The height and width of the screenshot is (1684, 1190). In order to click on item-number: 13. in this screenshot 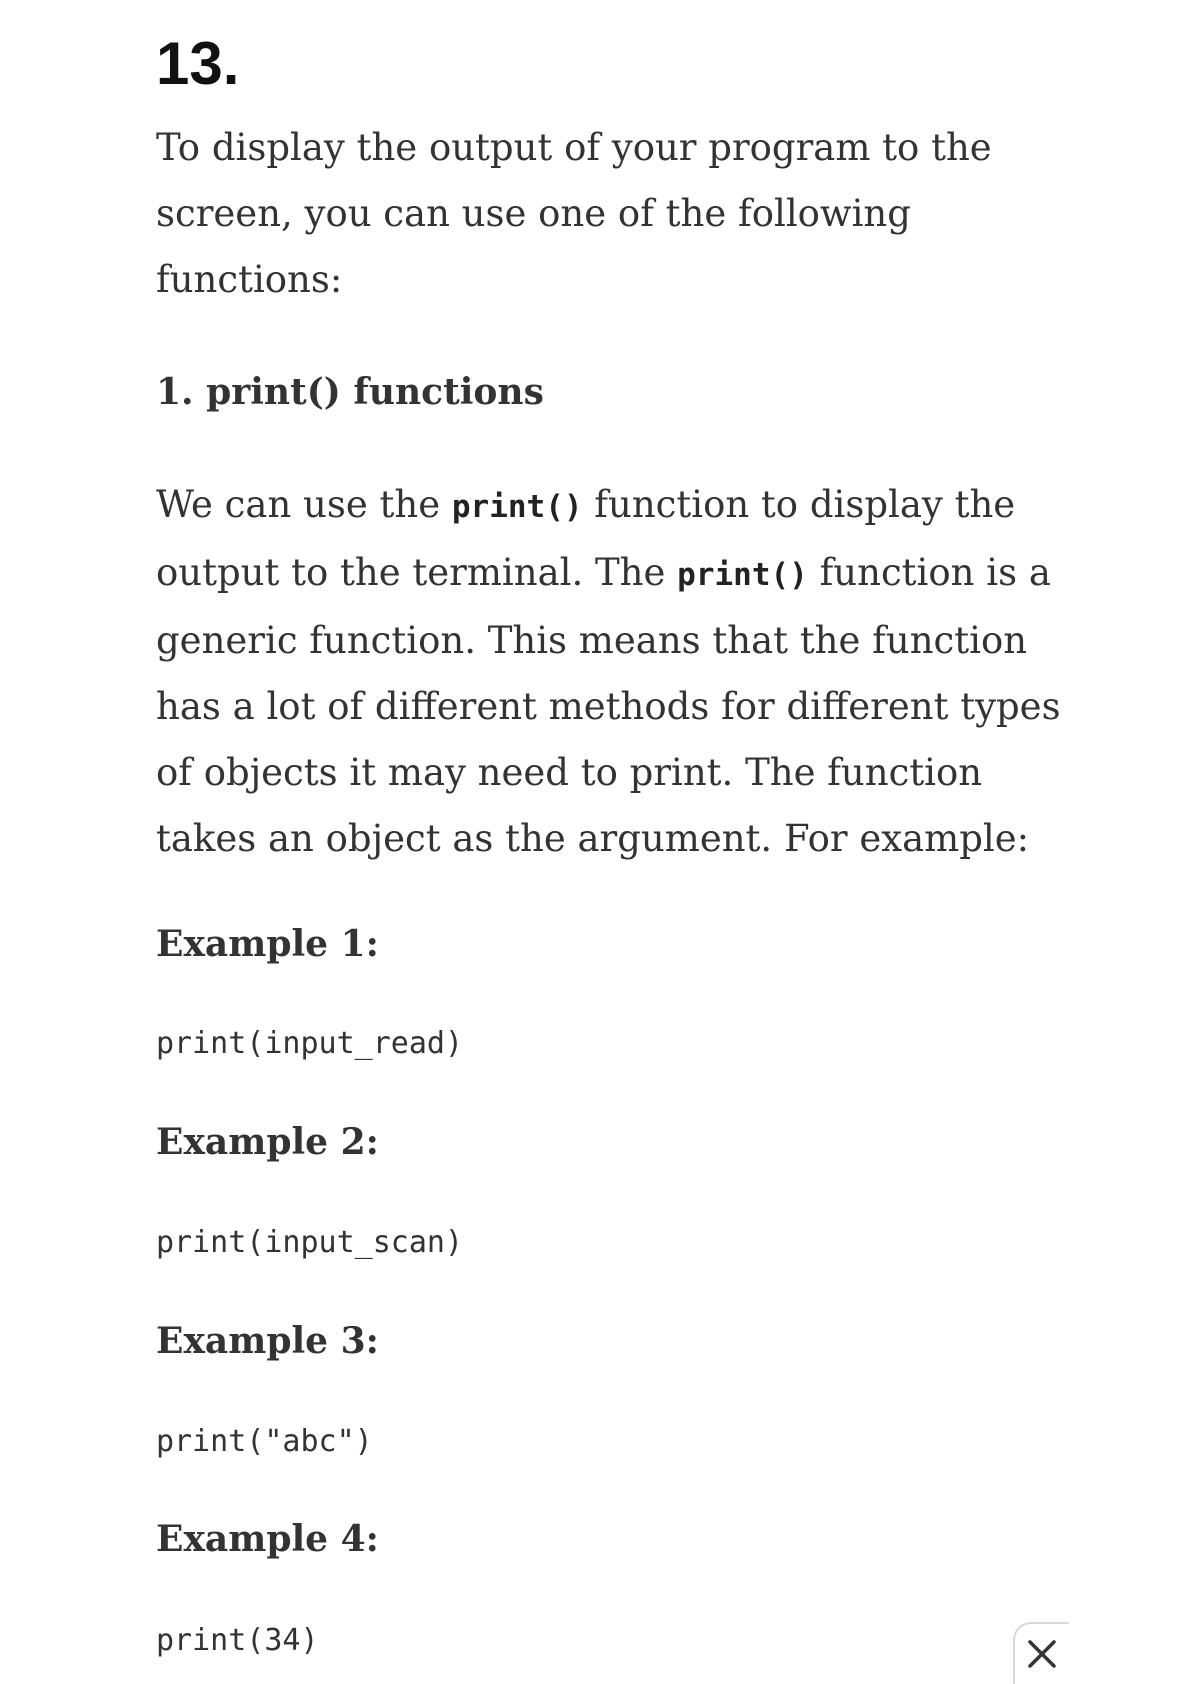, I will do `click(198, 63)`.